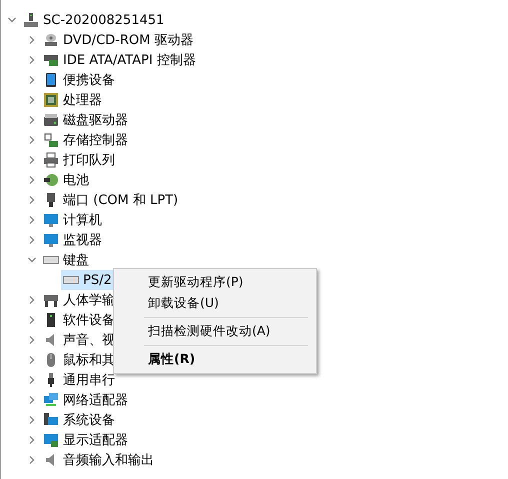  What do you see at coordinates (51, 100) in the screenshot?
I see `chip-icon` at bounding box center [51, 100].